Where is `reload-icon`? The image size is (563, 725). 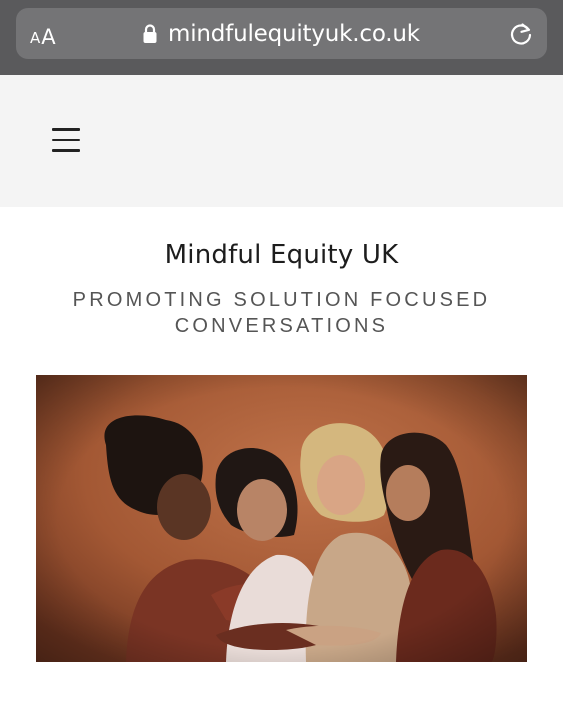 reload-icon is located at coordinates (521, 34).